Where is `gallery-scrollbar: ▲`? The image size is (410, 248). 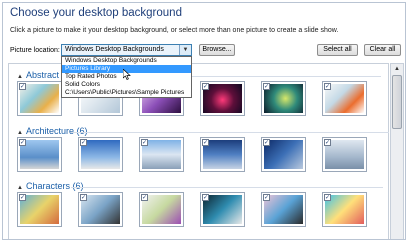
gallery-scrollbar: ▲ is located at coordinates (397, 151).